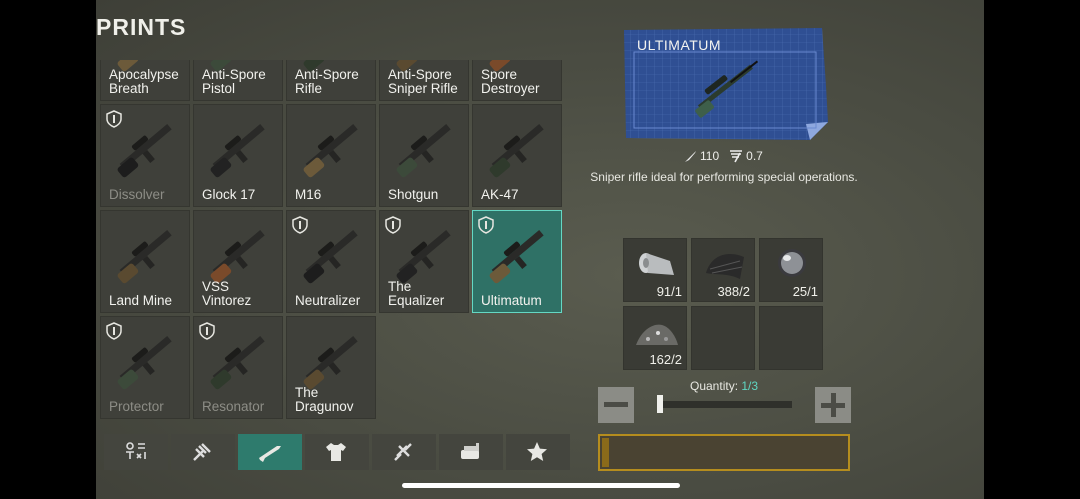 Image resolution: width=1080 pixels, height=499 pixels. I want to click on all-categories-icon, so click(136, 450).